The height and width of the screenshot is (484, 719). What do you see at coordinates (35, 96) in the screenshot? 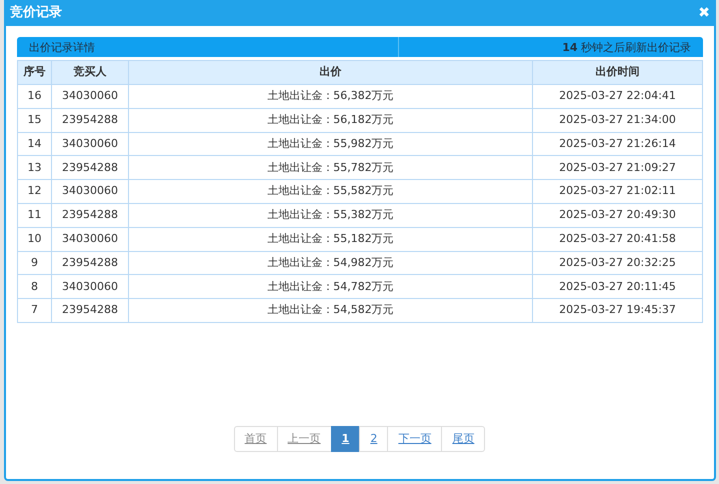
I see `table-cell: 16` at bounding box center [35, 96].